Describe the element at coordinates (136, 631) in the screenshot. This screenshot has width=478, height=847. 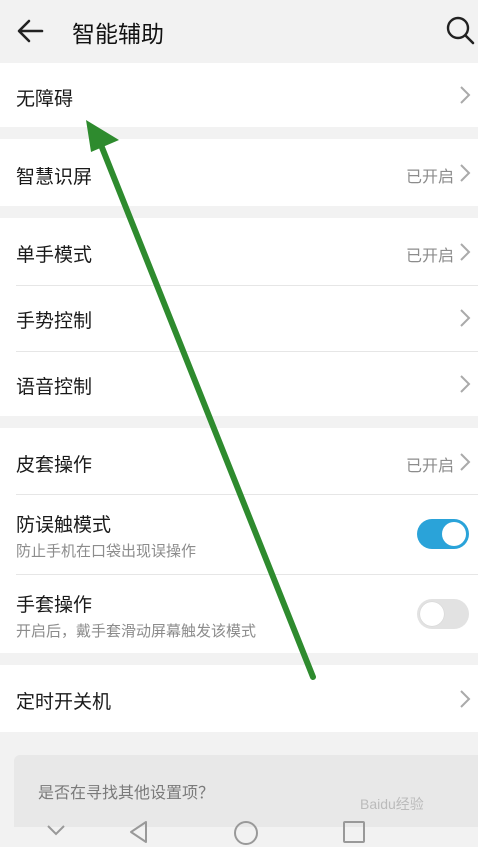
I see `item-subtitle: 开启后，戴手套滑动屏幕触发该模式` at that location.